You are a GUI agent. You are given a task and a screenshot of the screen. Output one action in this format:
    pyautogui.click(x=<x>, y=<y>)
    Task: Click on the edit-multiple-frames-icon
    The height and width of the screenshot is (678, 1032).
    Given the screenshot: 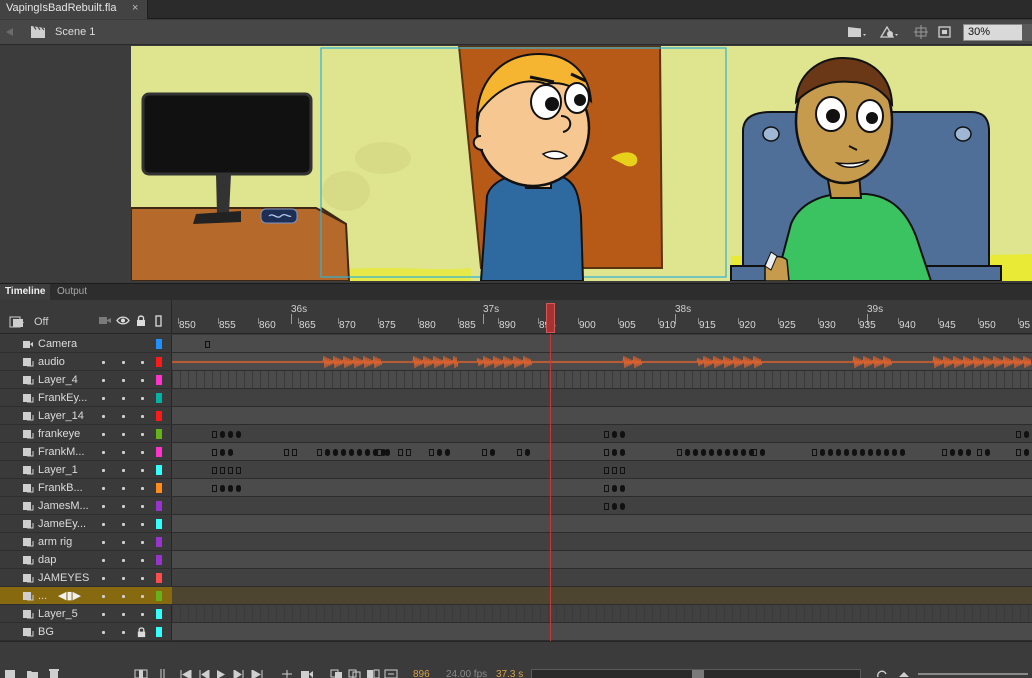 What is the action you would take?
    pyautogui.click(x=373, y=673)
    